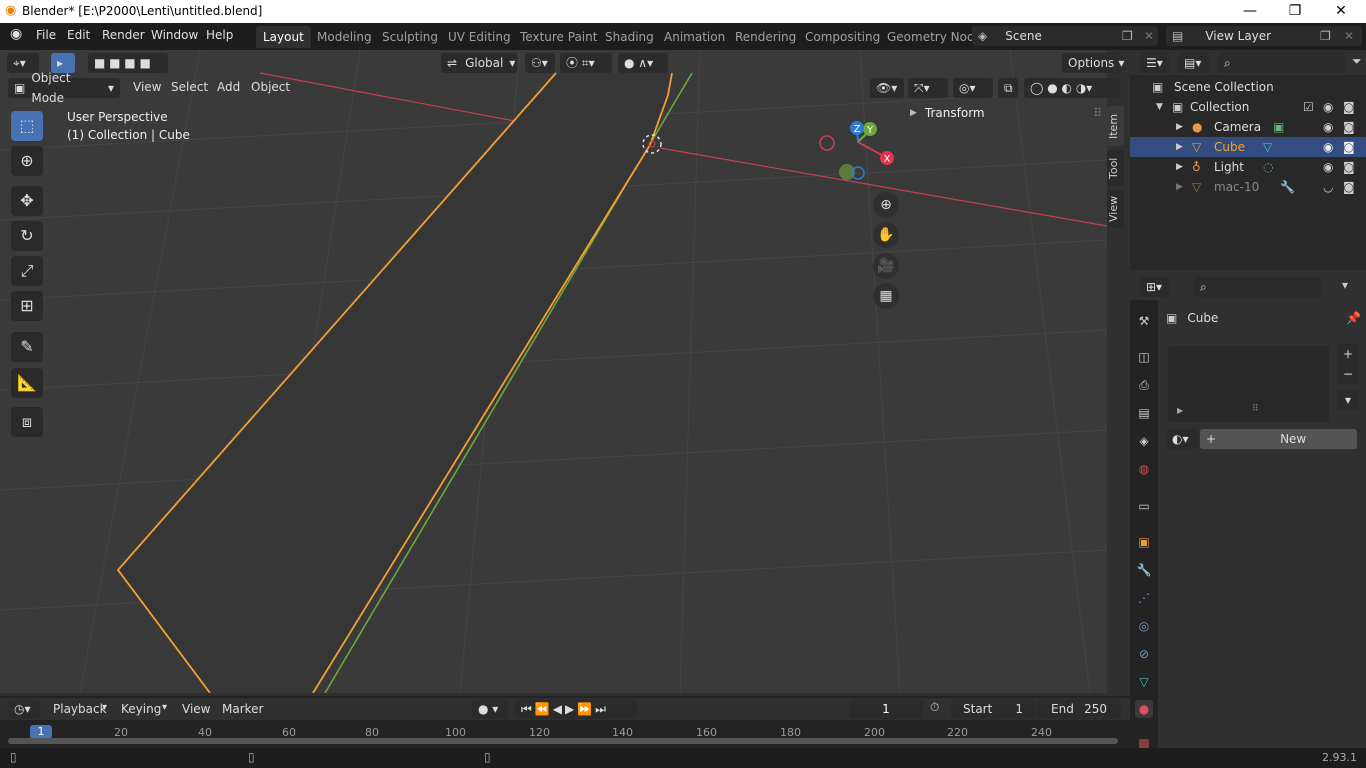  Describe the element at coordinates (1144, 469) in the screenshot. I see `world-tab-icon: ◍` at that location.